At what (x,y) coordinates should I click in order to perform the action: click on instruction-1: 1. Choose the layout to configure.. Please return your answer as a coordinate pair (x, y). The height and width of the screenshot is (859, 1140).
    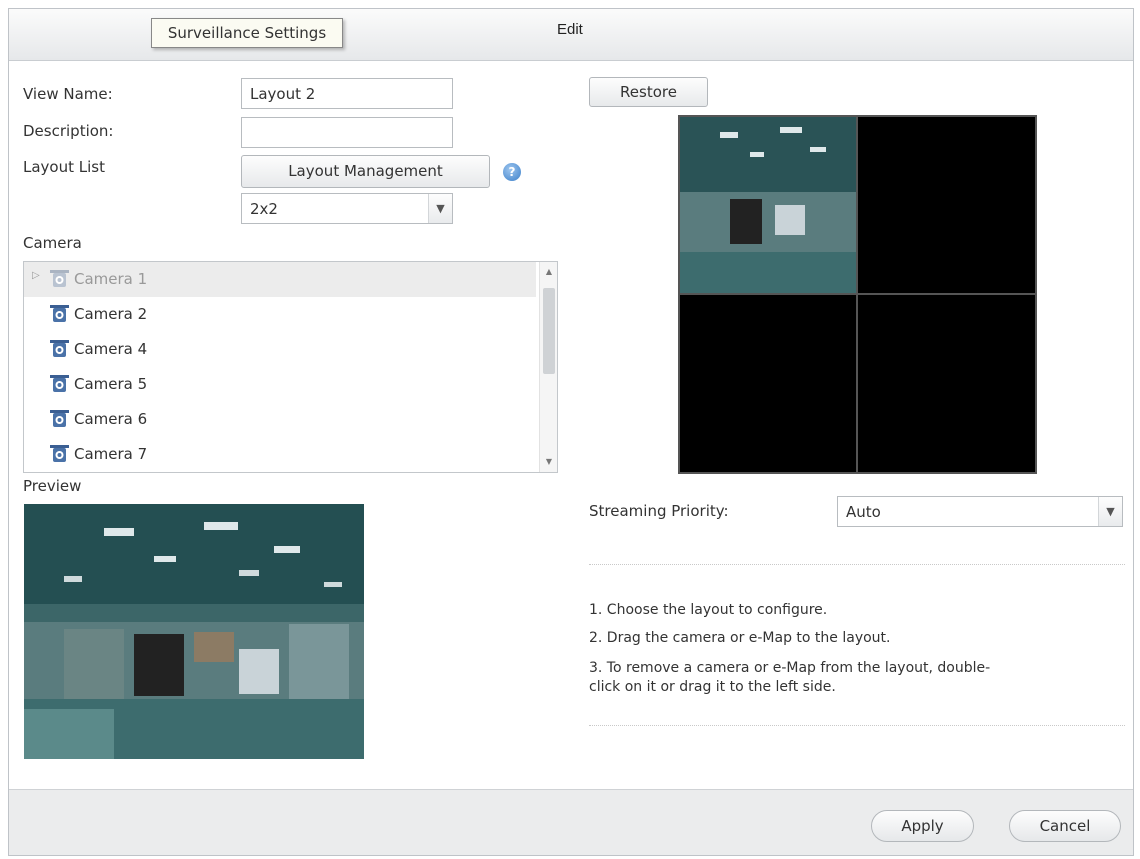
    Looking at the image, I should click on (708, 610).